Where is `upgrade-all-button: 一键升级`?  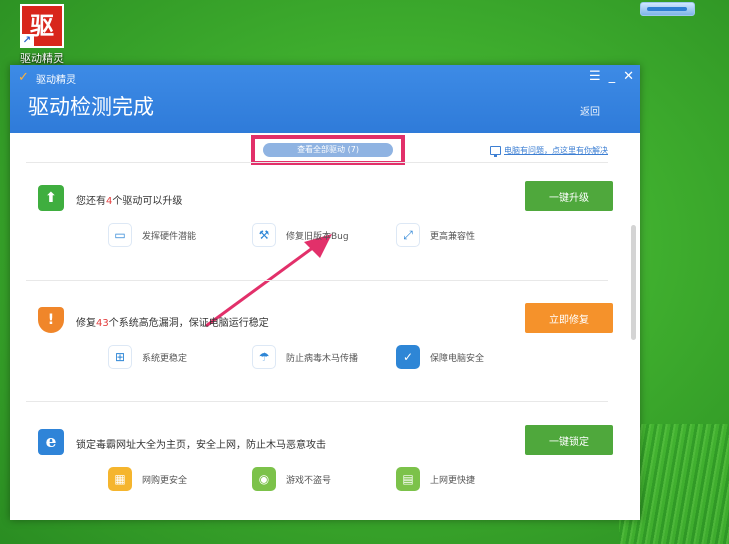 upgrade-all-button: 一键升级 is located at coordinates (569, 196).